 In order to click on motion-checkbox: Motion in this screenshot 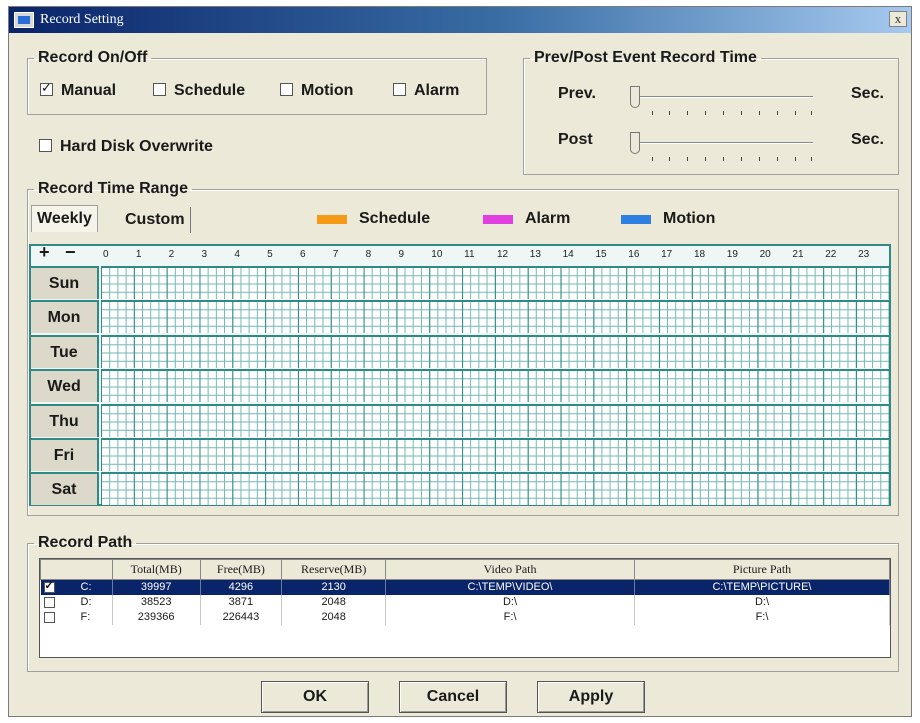, I will do `click(316, 91)`.